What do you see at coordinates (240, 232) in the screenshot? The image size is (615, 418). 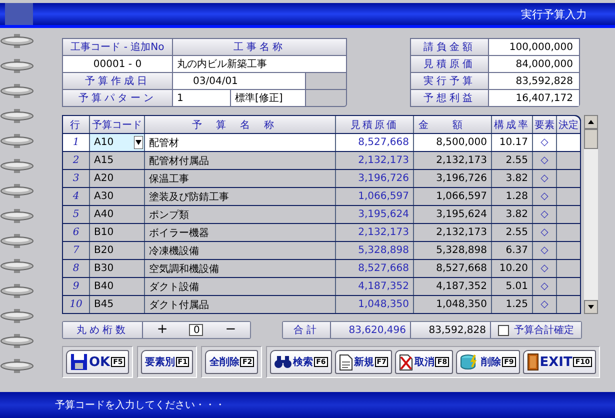 I see `table-cell: ボイラー機器` at bounding box center [240, 232].